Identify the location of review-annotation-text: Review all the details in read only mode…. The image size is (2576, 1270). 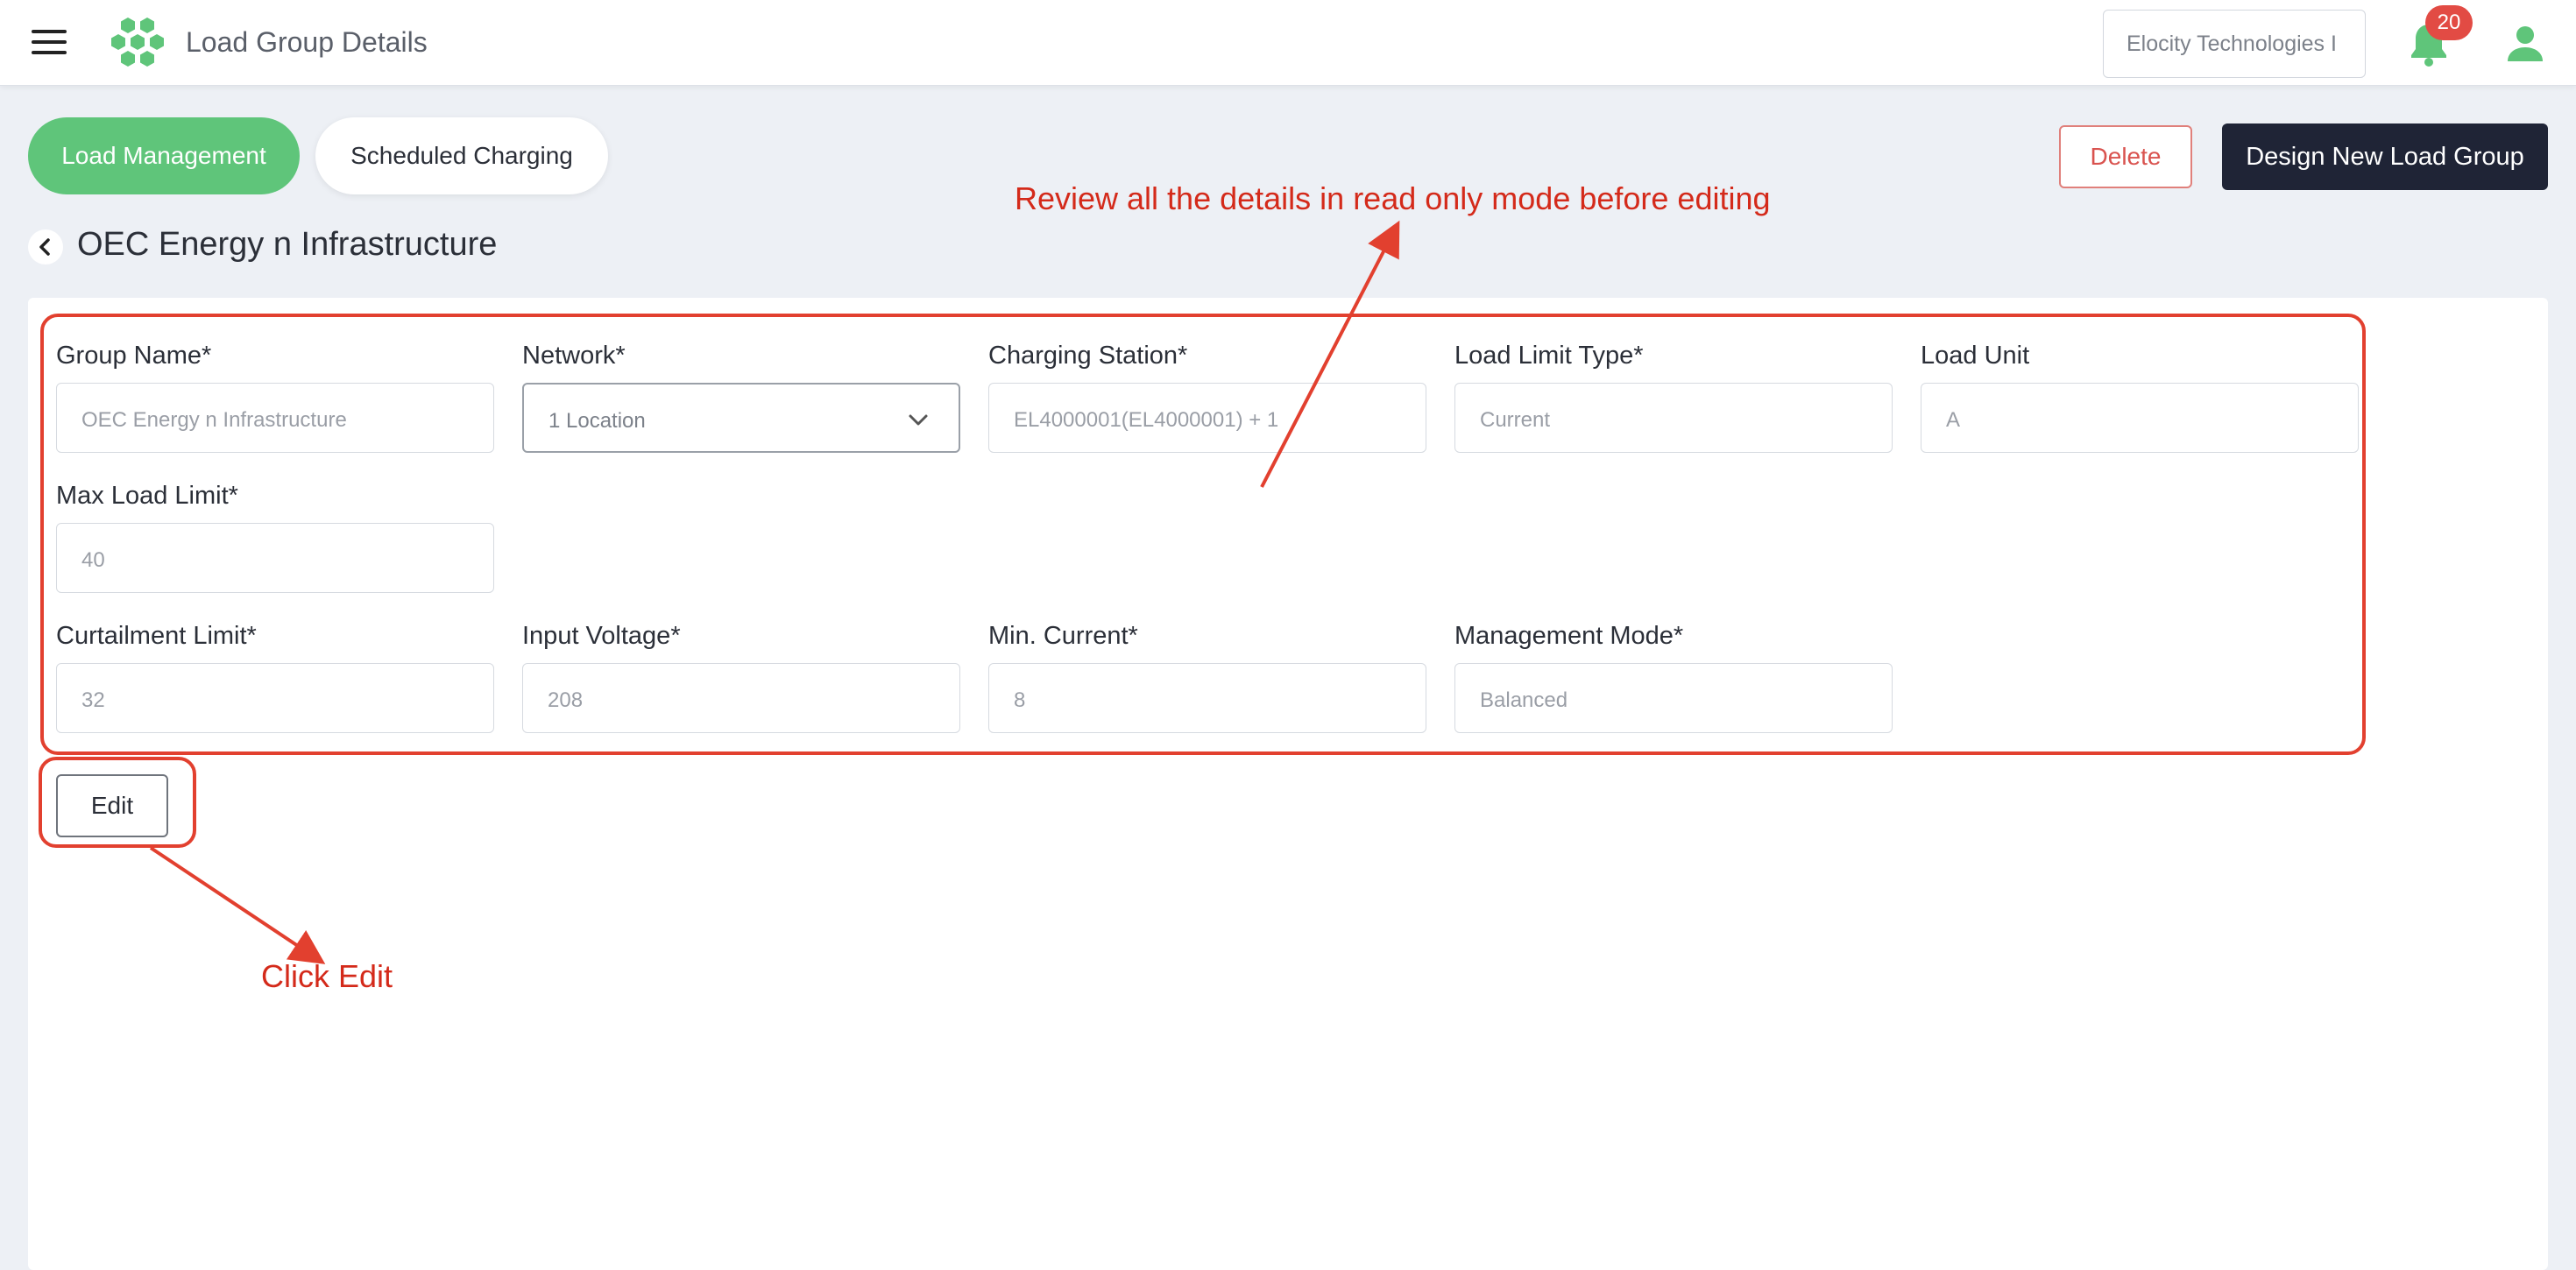
(1393, 198).